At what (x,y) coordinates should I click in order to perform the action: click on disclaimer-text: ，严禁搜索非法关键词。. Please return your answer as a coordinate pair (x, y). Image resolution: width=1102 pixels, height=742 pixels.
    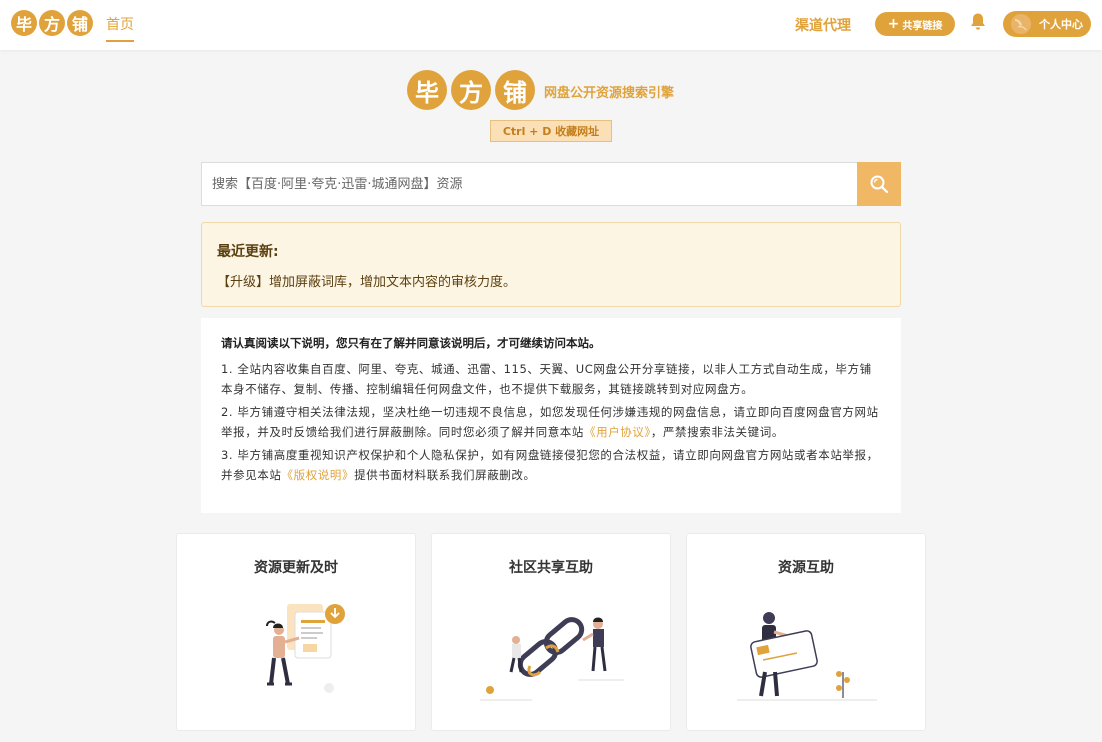
    Looking at the image, I should click on (717, 431).